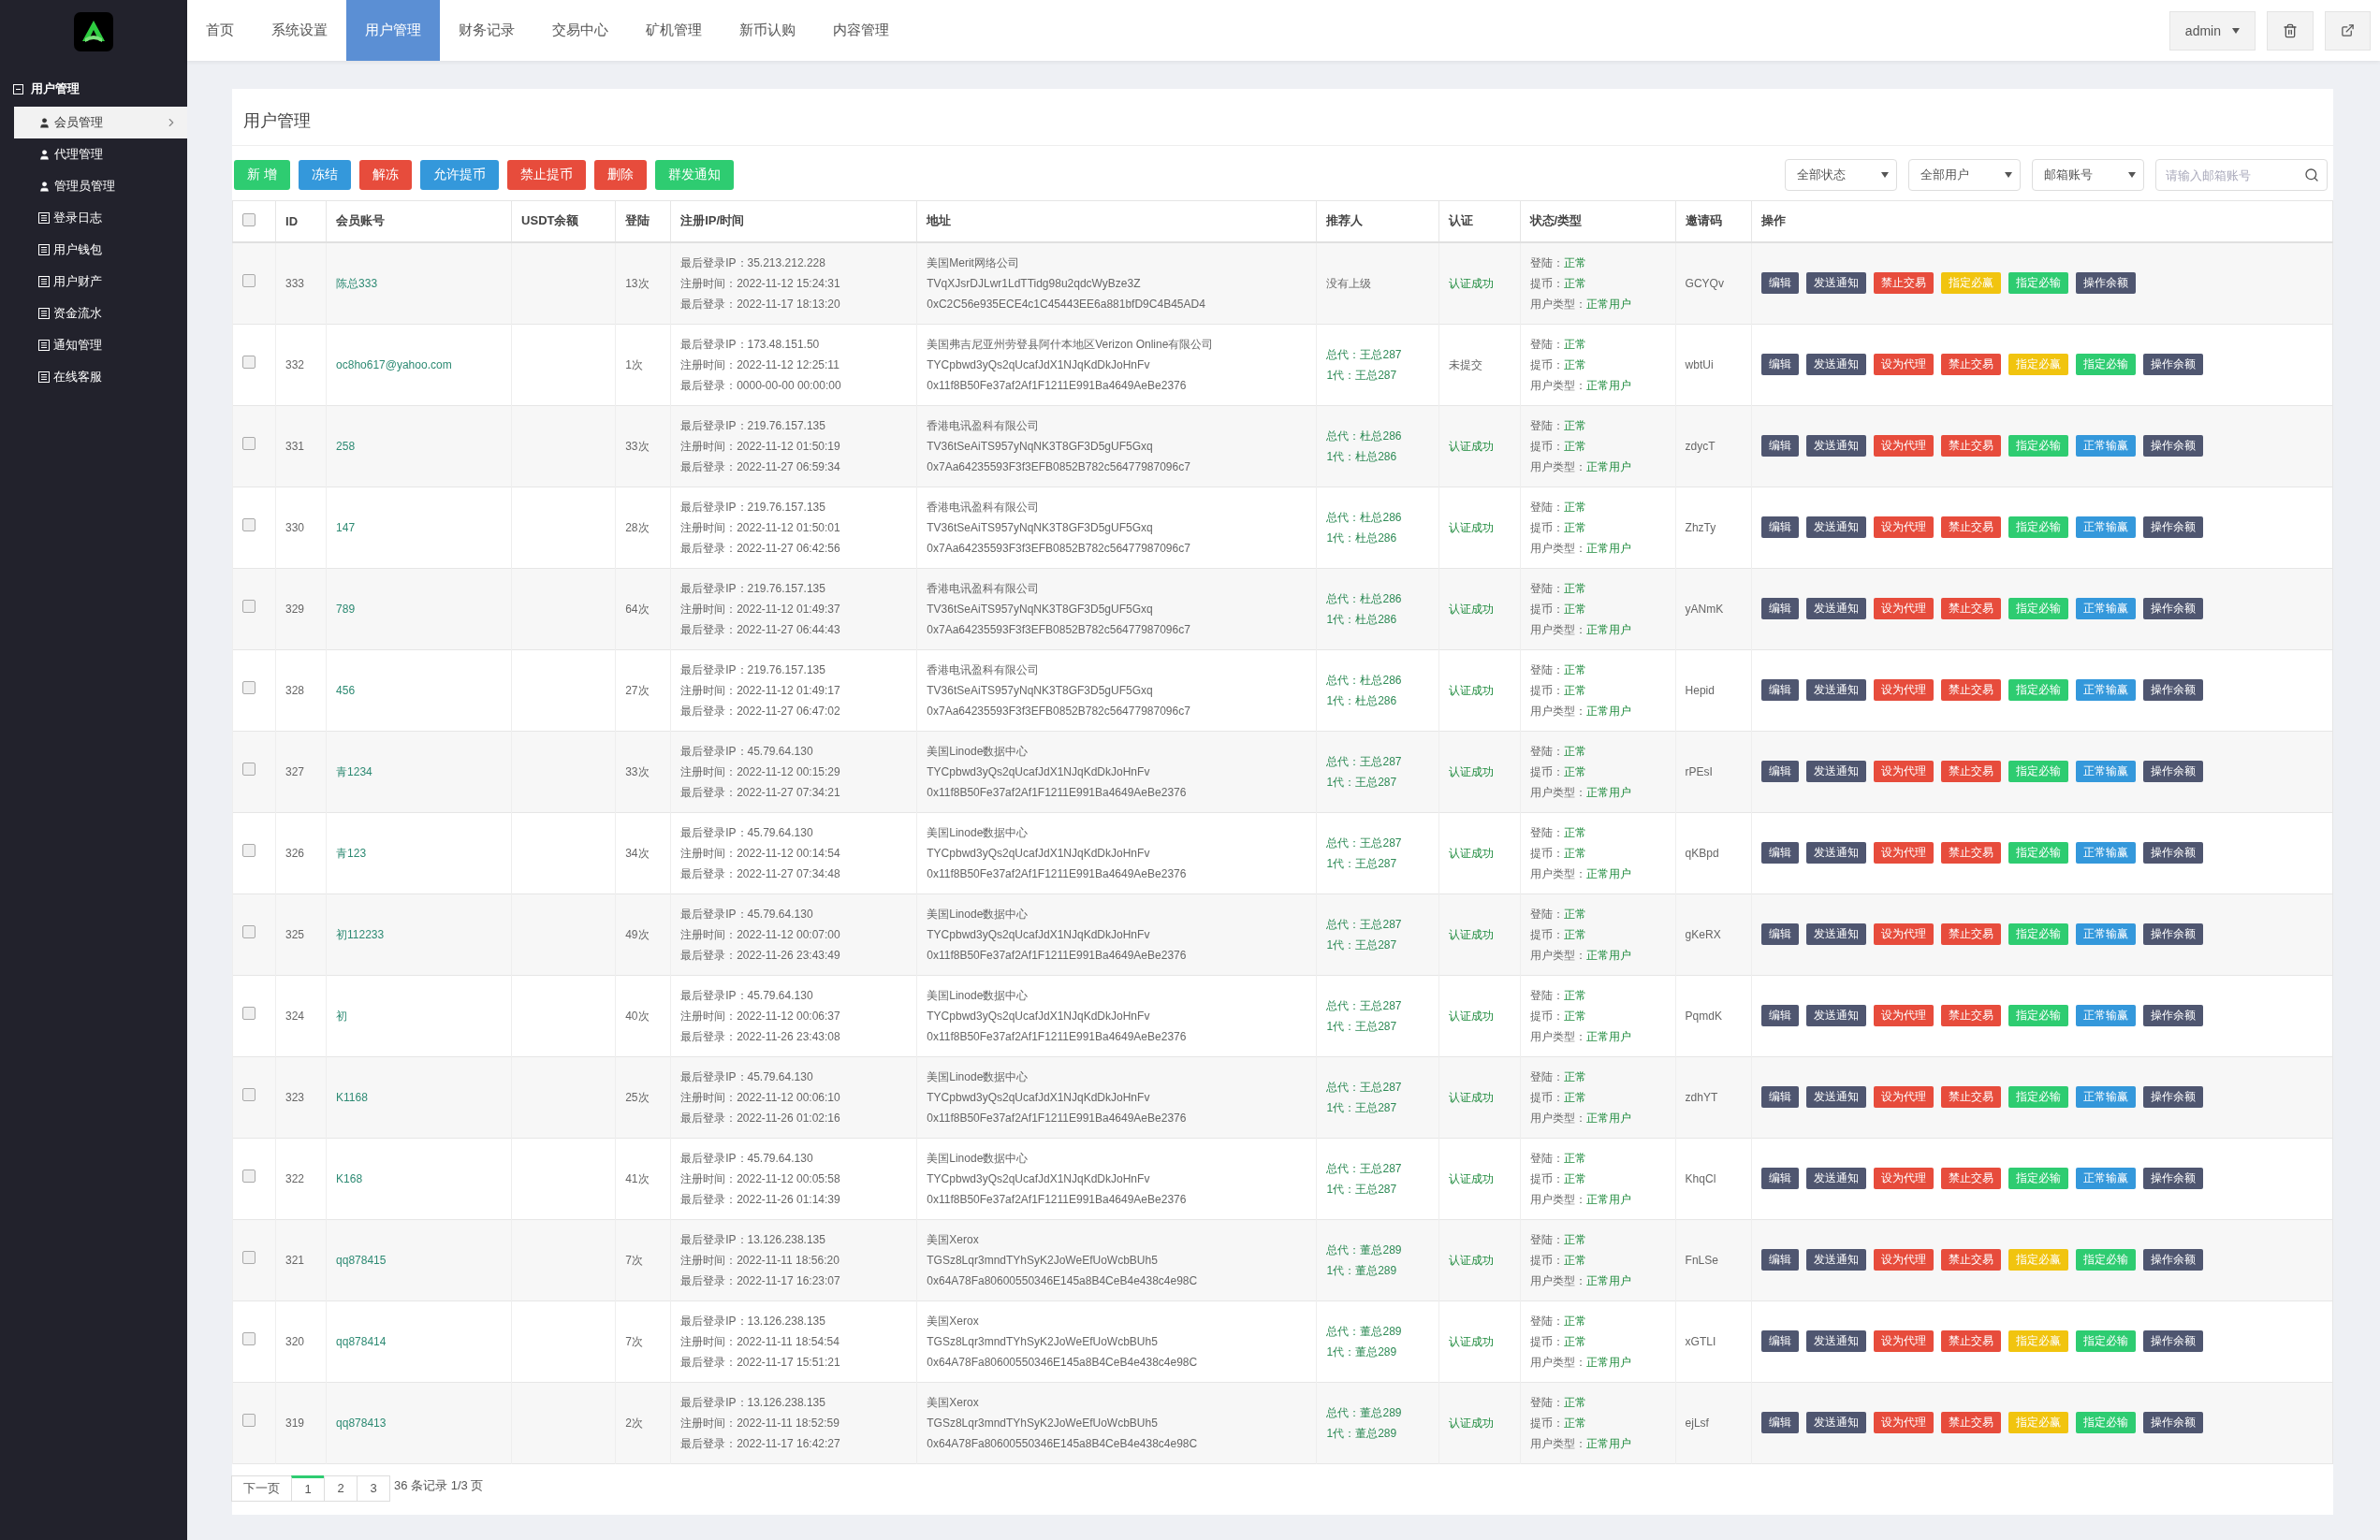  What do you see at coordinates (620, 175) in the screenshot?
I see `toolbar-button: 删除` at bounding box center [620, 175].